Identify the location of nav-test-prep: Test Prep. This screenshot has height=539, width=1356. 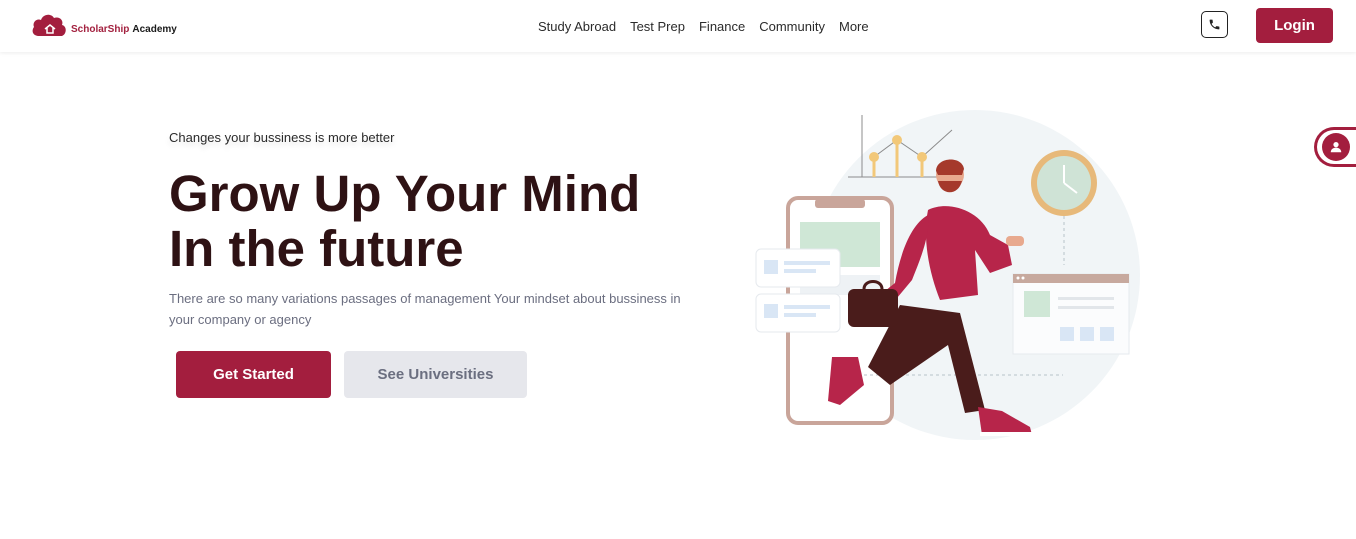
(657, 26).